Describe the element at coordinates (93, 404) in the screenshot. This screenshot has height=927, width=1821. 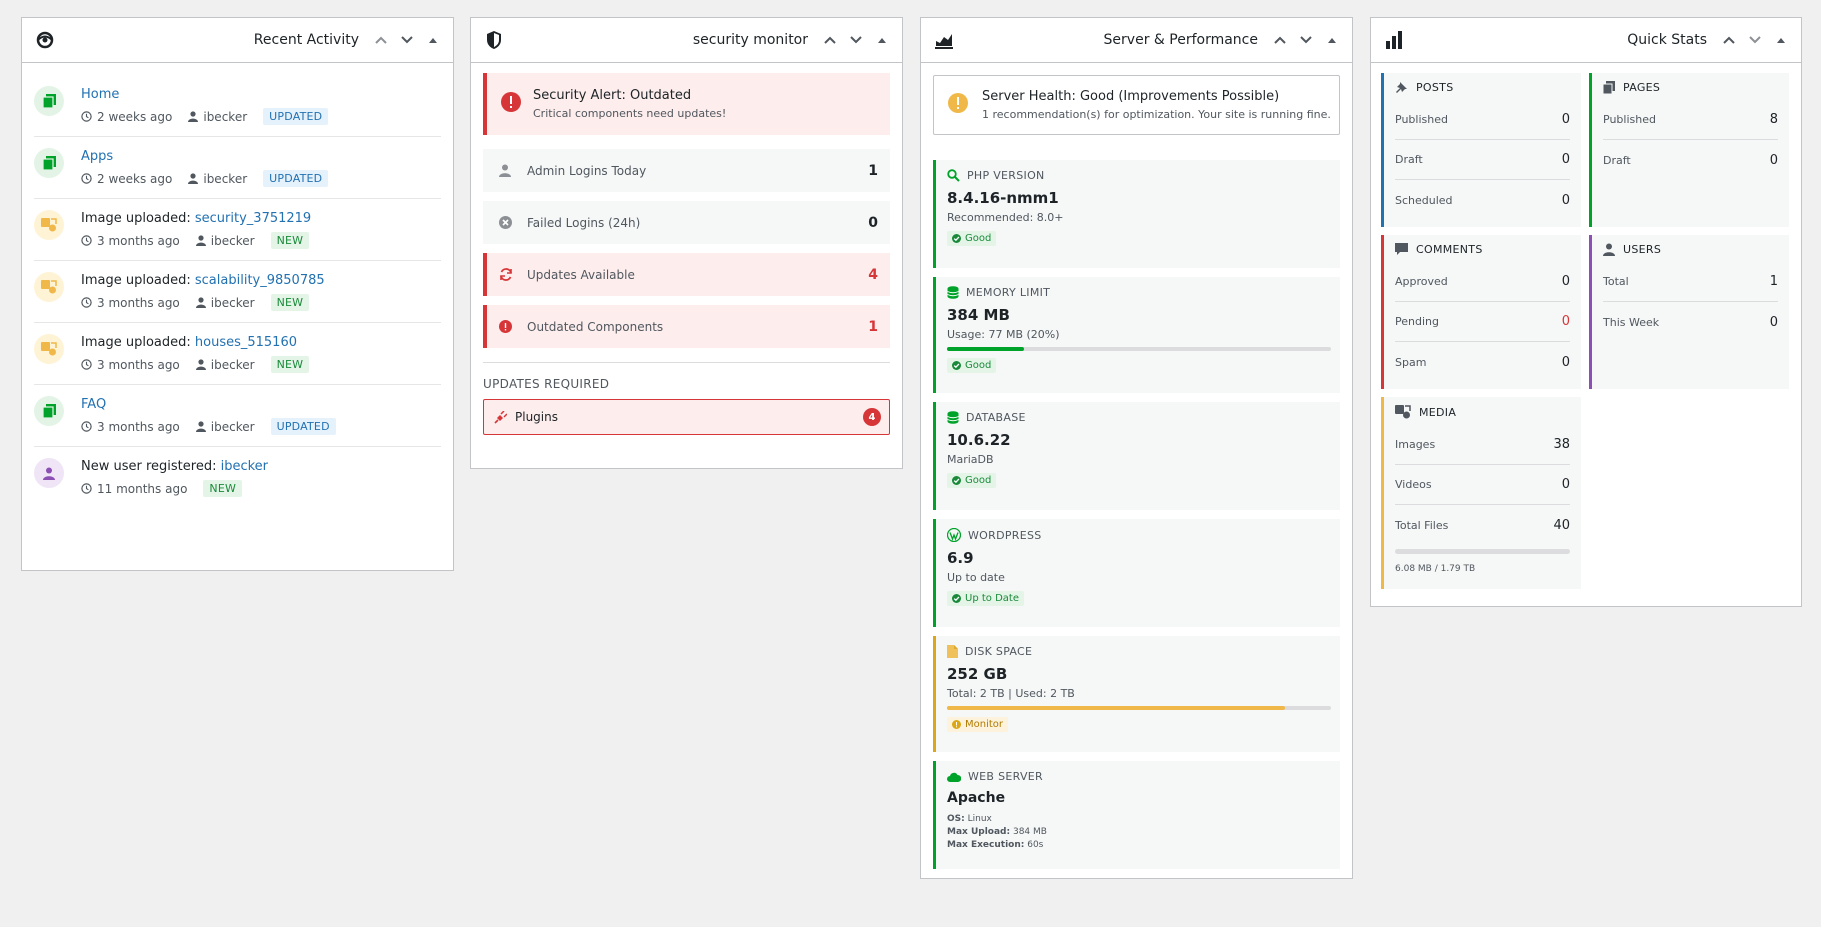
I see `activity-link: FAQ` at that location.